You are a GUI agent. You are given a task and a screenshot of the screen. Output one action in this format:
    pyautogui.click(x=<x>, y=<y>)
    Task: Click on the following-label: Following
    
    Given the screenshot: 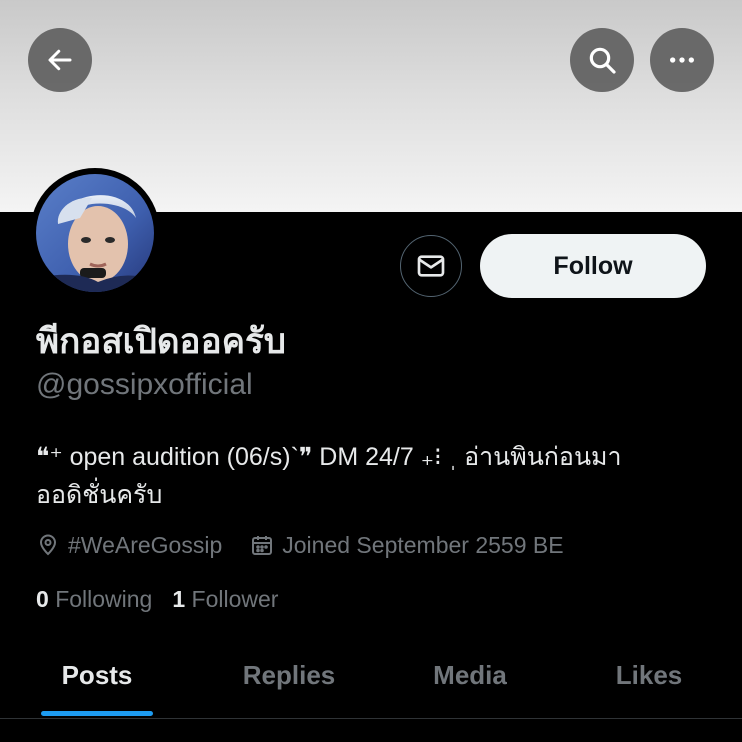 What is the action you would take?
    pyautogui.click(x=104, y=599)
    